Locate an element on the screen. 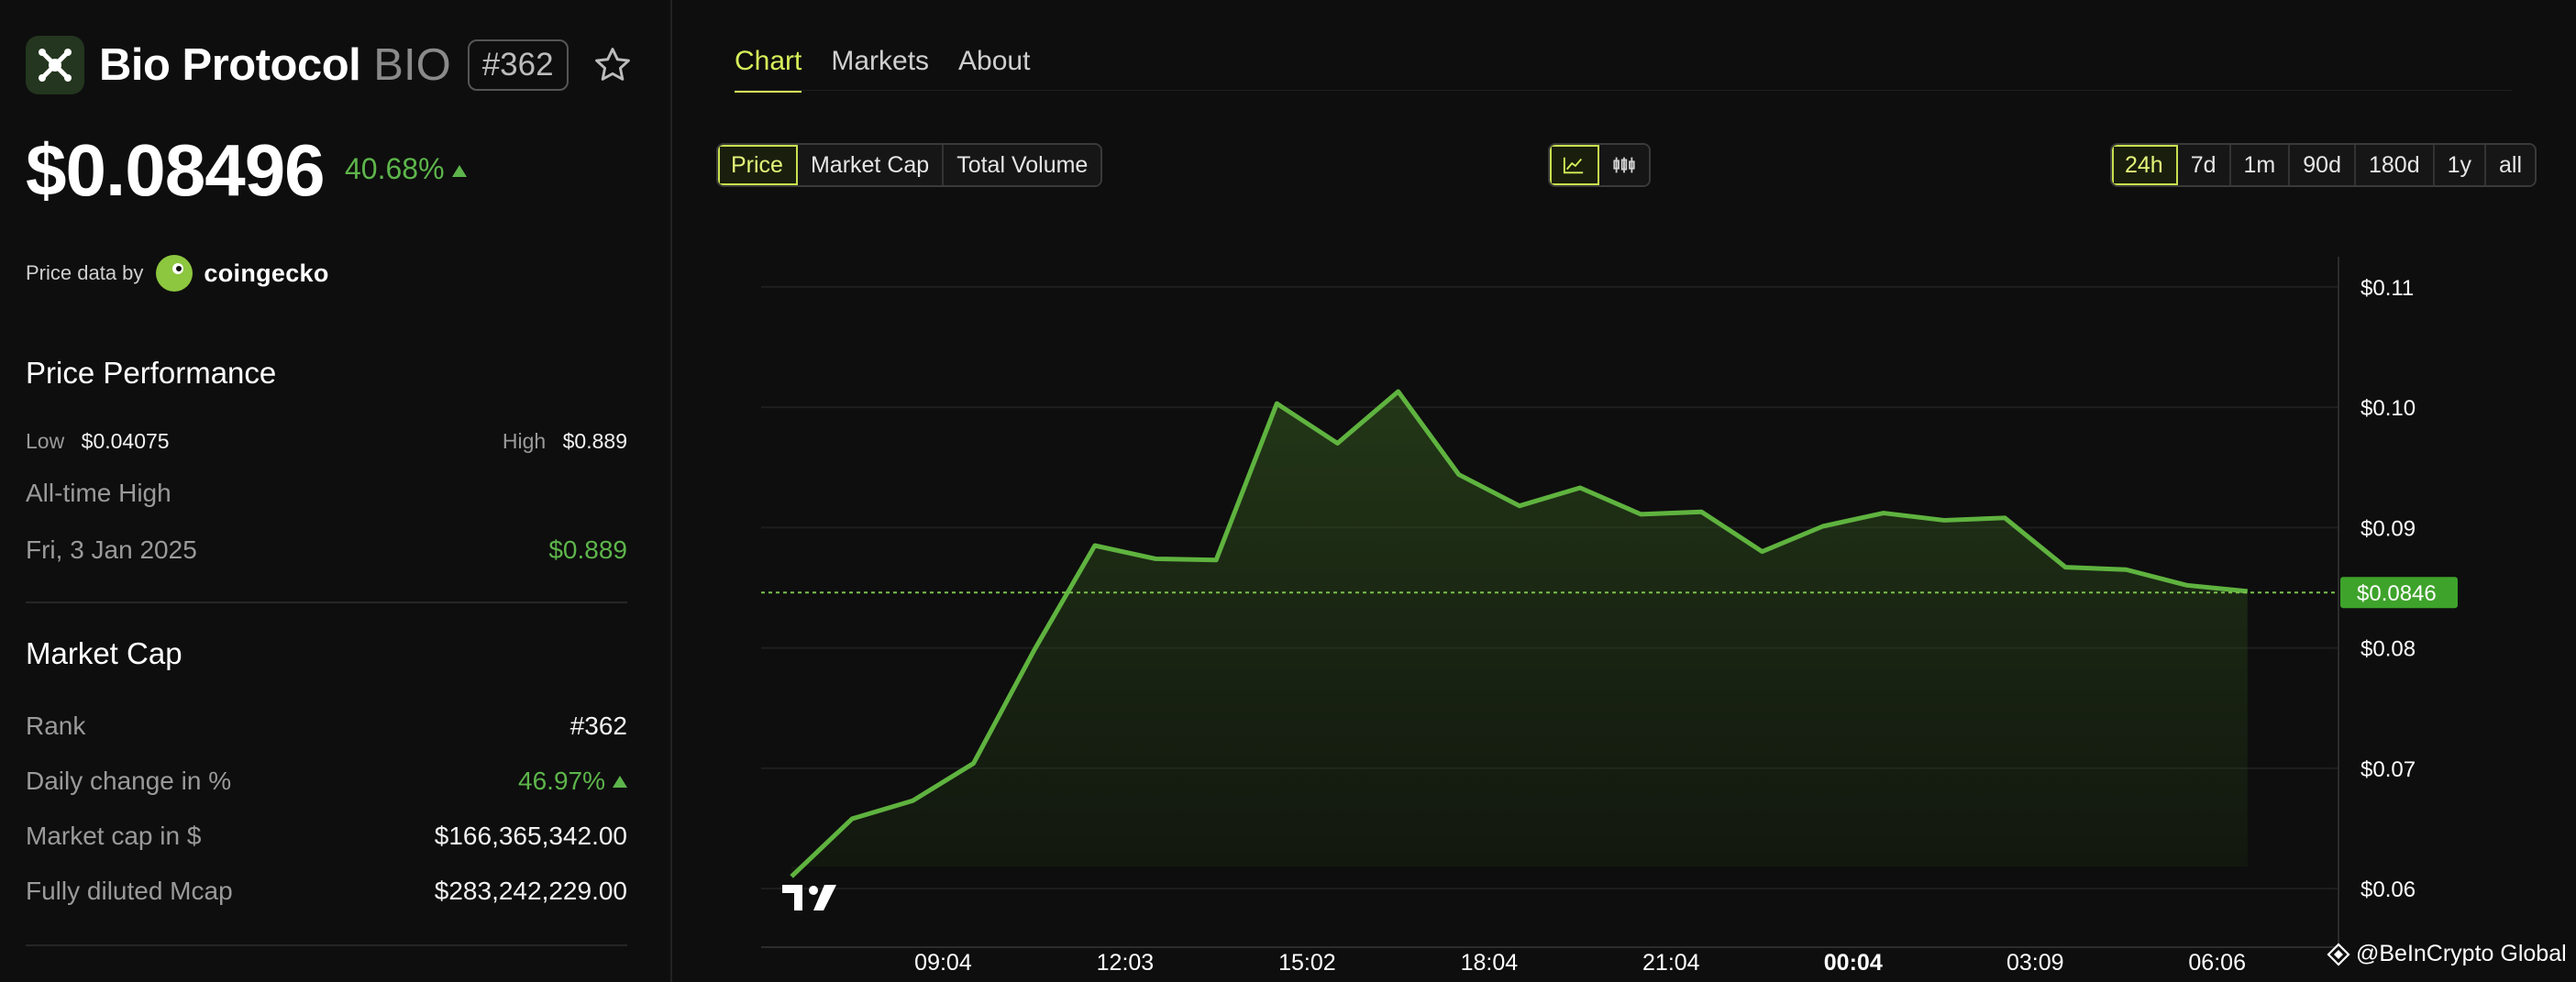 This screenshot has width=2576, height=982. y-tick-label: $0.06 is located at coordinates (2388, 889).